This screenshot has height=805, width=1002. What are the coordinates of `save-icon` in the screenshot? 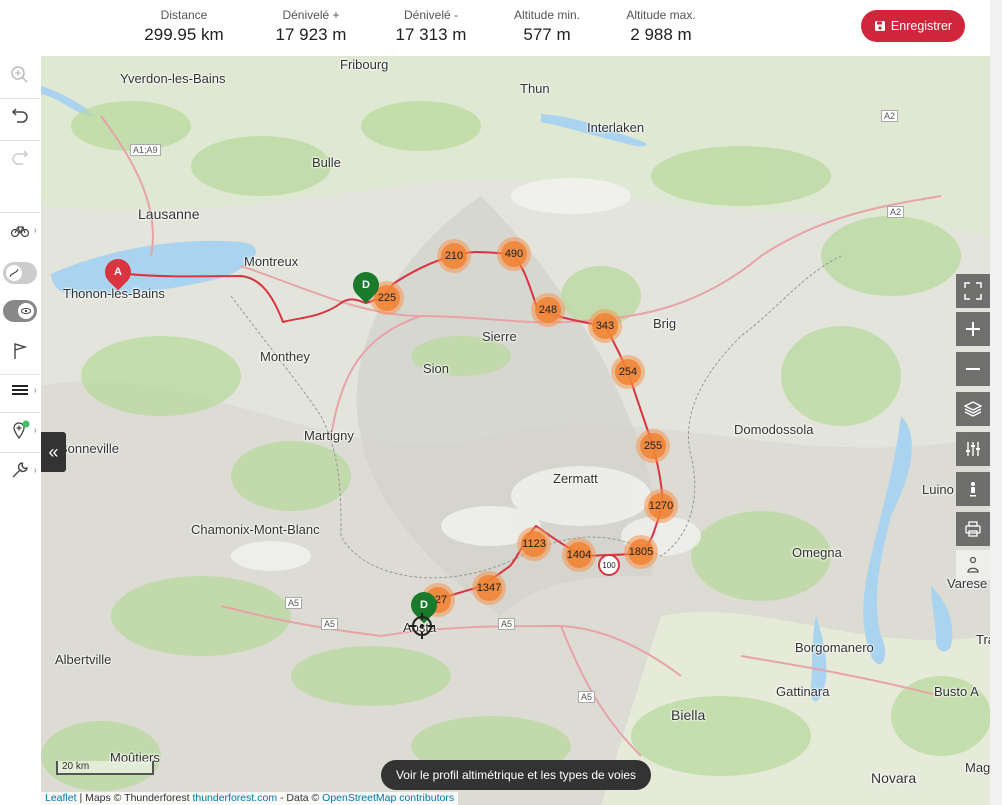 It's located at (879, 26).